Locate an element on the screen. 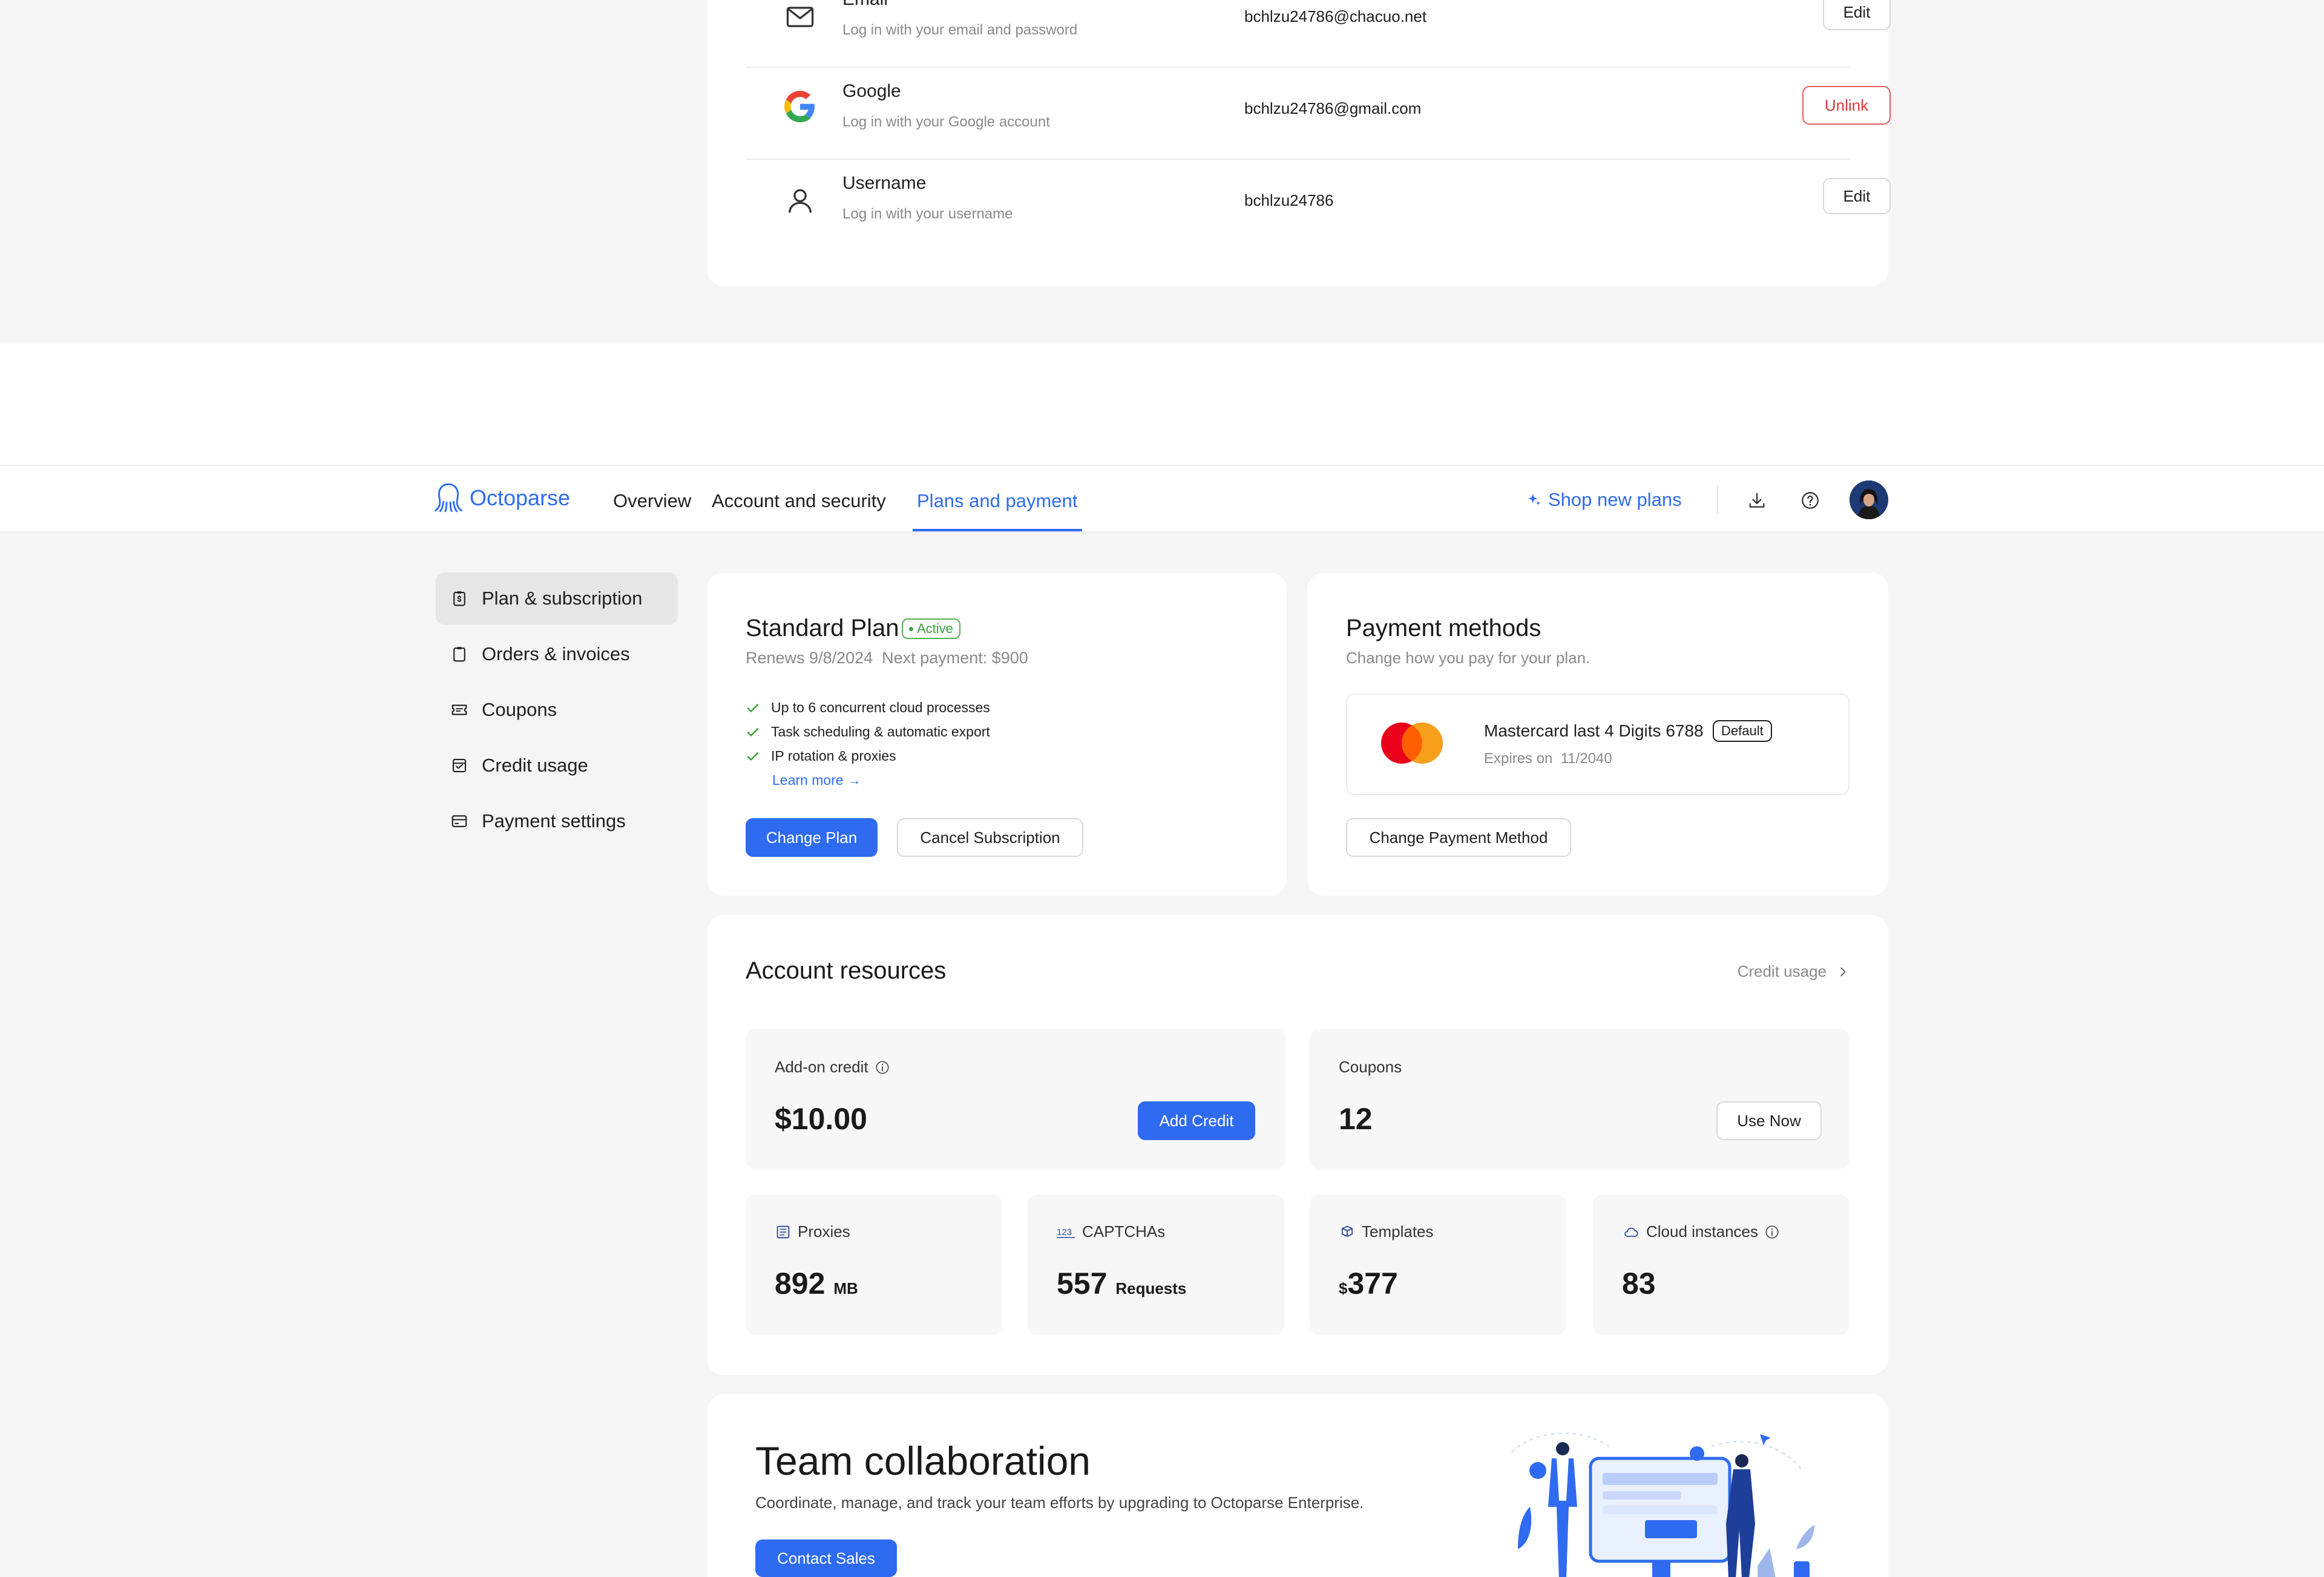  google-icon is located at coordinates (799, 106).